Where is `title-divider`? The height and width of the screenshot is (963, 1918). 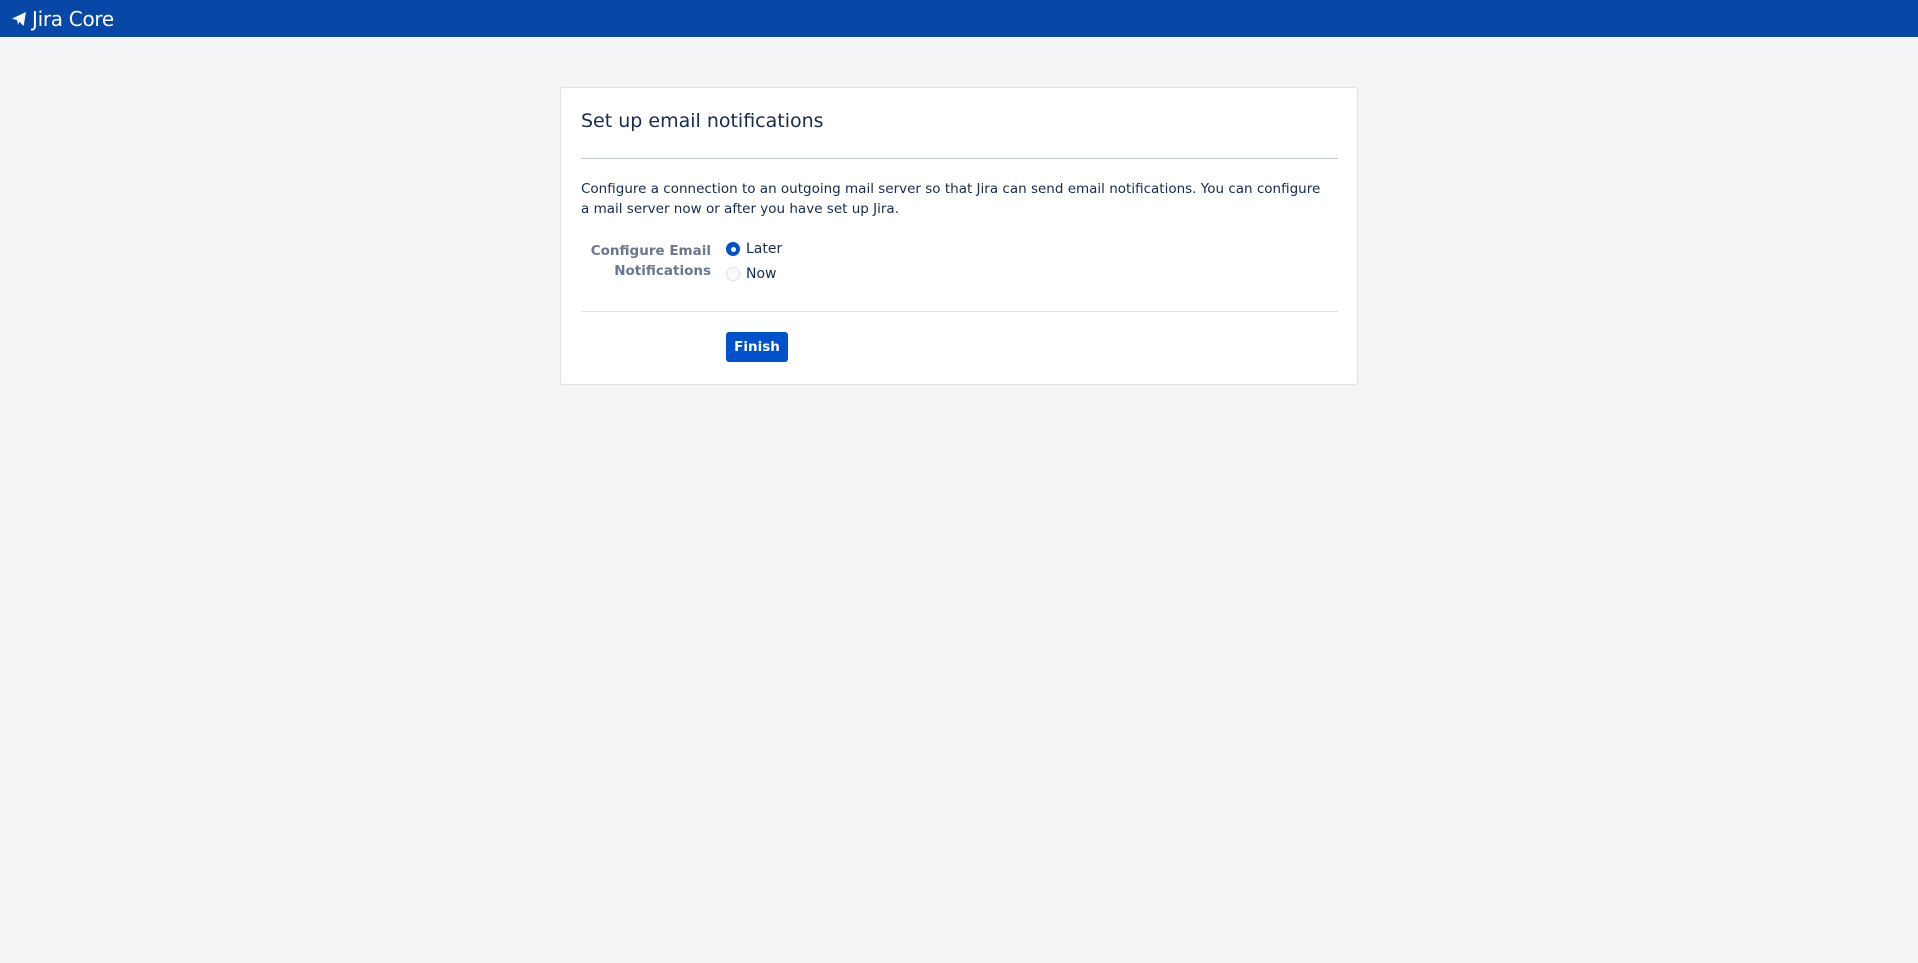 title-divider is located at coordinates (959, 158).